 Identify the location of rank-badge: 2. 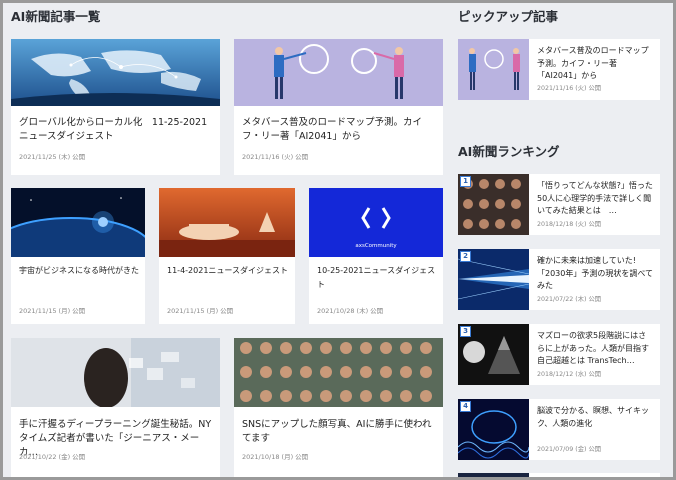
(465, 256).